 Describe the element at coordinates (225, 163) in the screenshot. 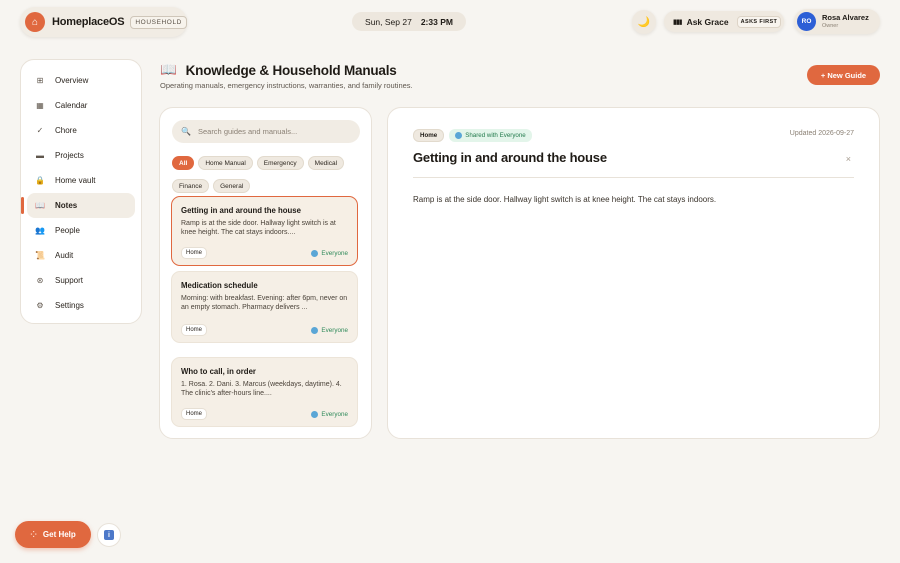

I see `filter-chip-home-manual: Home Manual` at that location.